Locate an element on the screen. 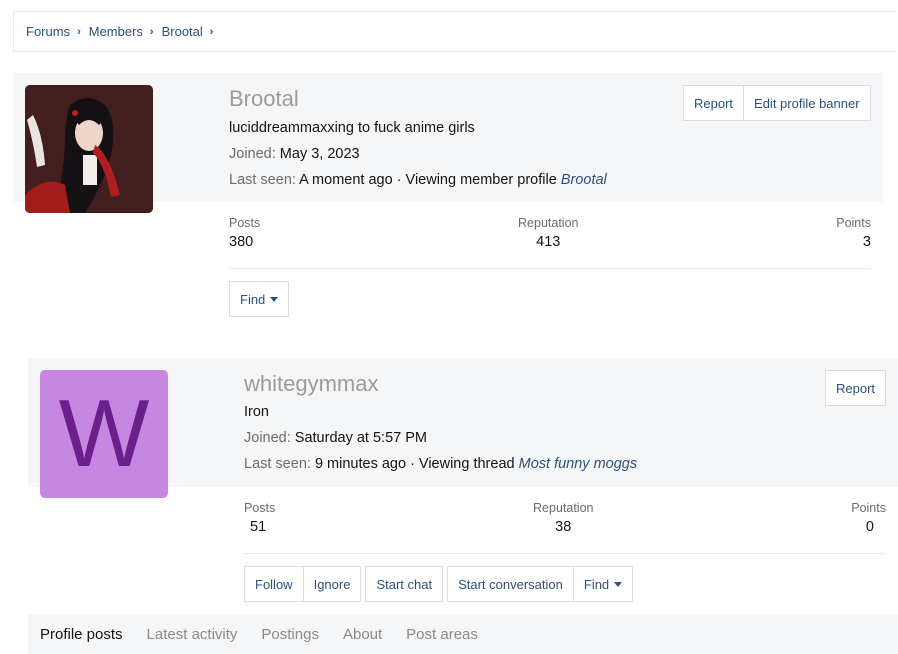  breadcrumb-members: Members › is located at coordinates (125, 31).